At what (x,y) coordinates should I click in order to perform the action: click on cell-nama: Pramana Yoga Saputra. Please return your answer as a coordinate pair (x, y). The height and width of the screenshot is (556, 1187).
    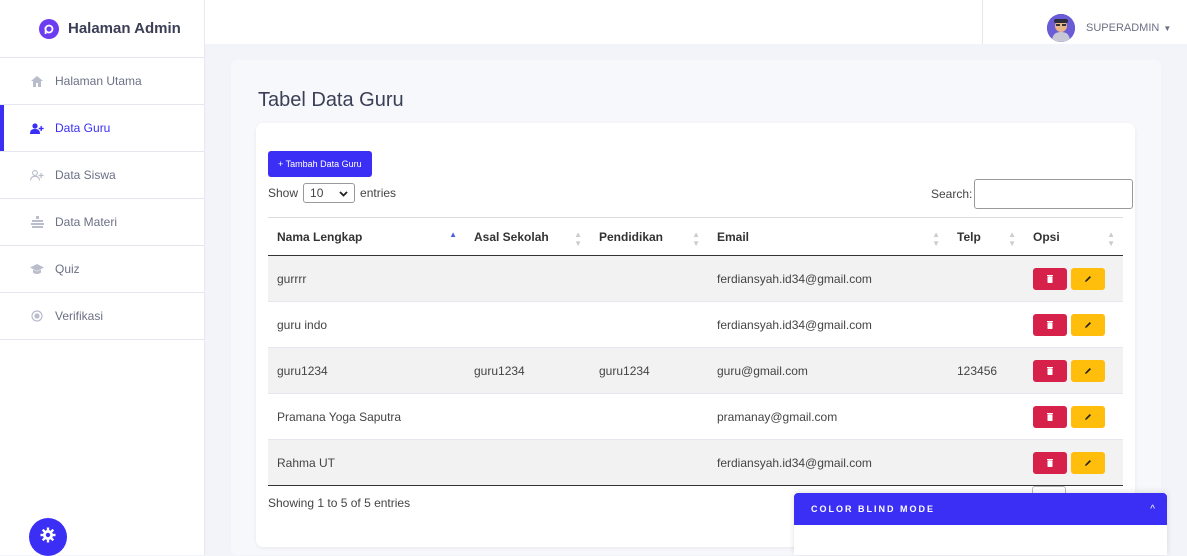
    Looking at the image, I should click on (366, 416).